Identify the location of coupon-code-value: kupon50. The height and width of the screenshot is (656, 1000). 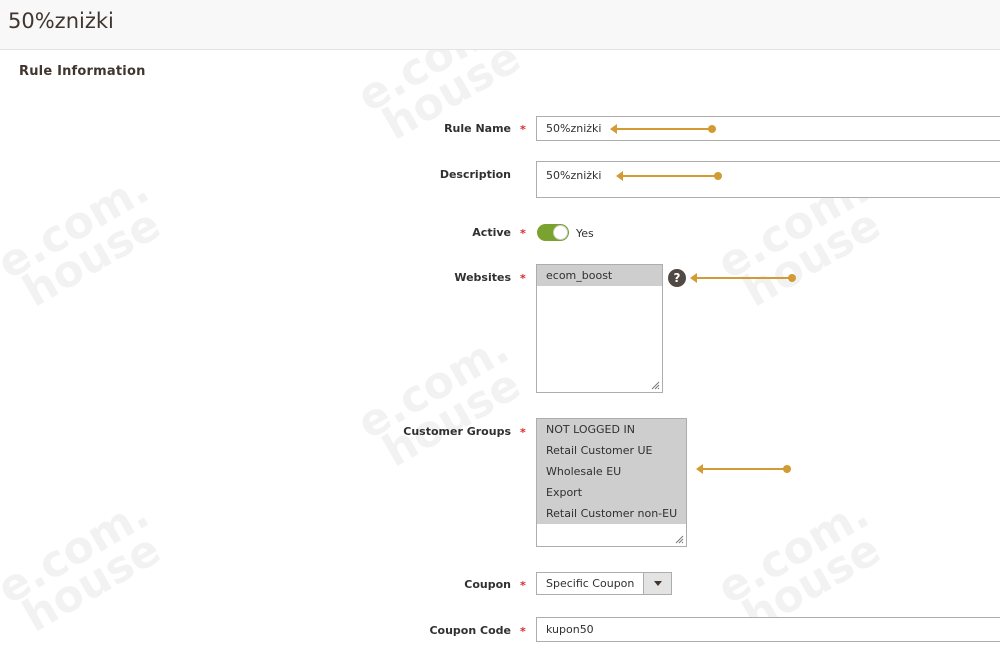
(570, 629).